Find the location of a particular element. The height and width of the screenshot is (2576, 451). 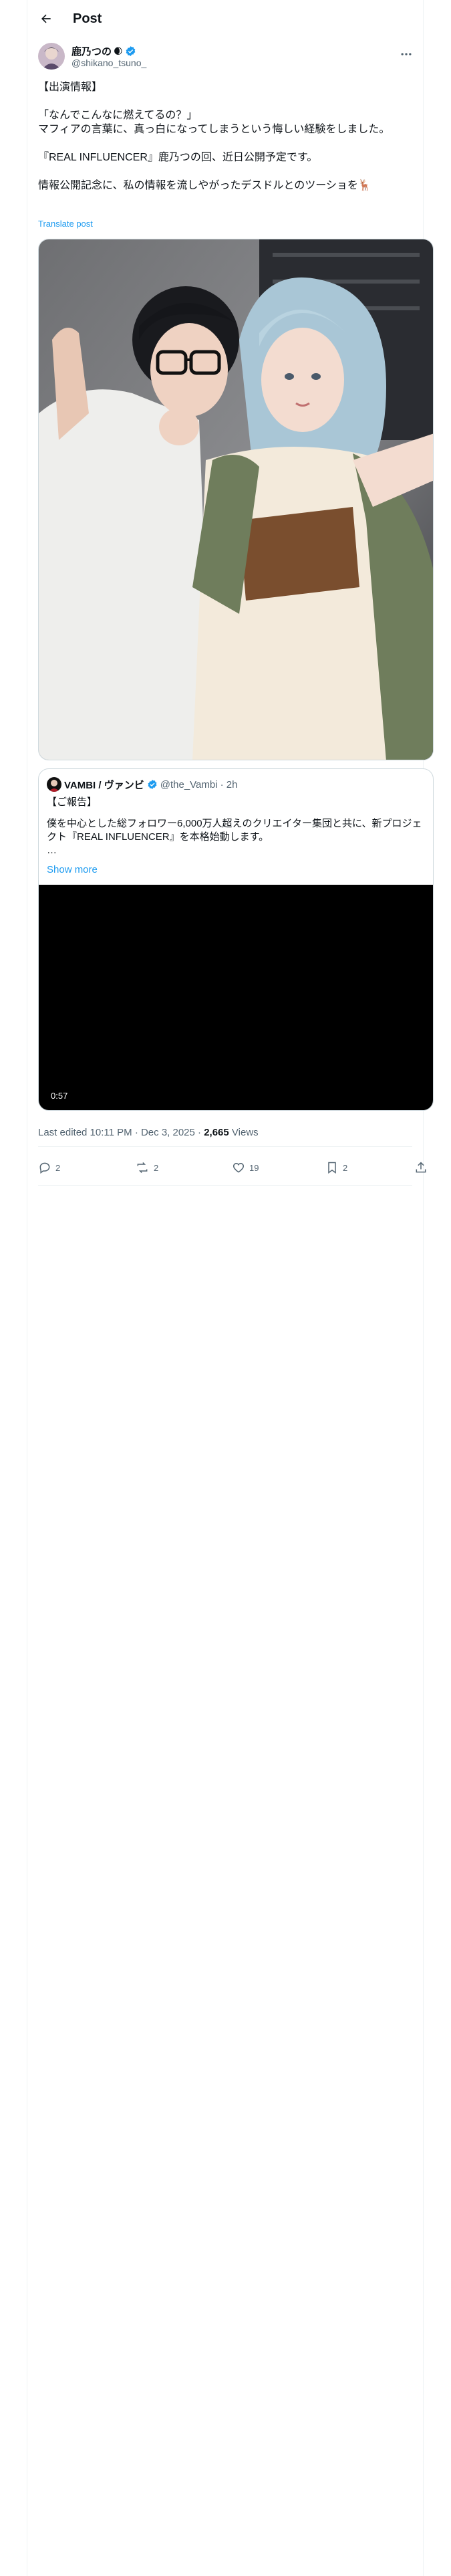

edited-timestamp: Last edited 10:11 PM · Dec 3, 2025 · is located at coordinates (121, 1132).